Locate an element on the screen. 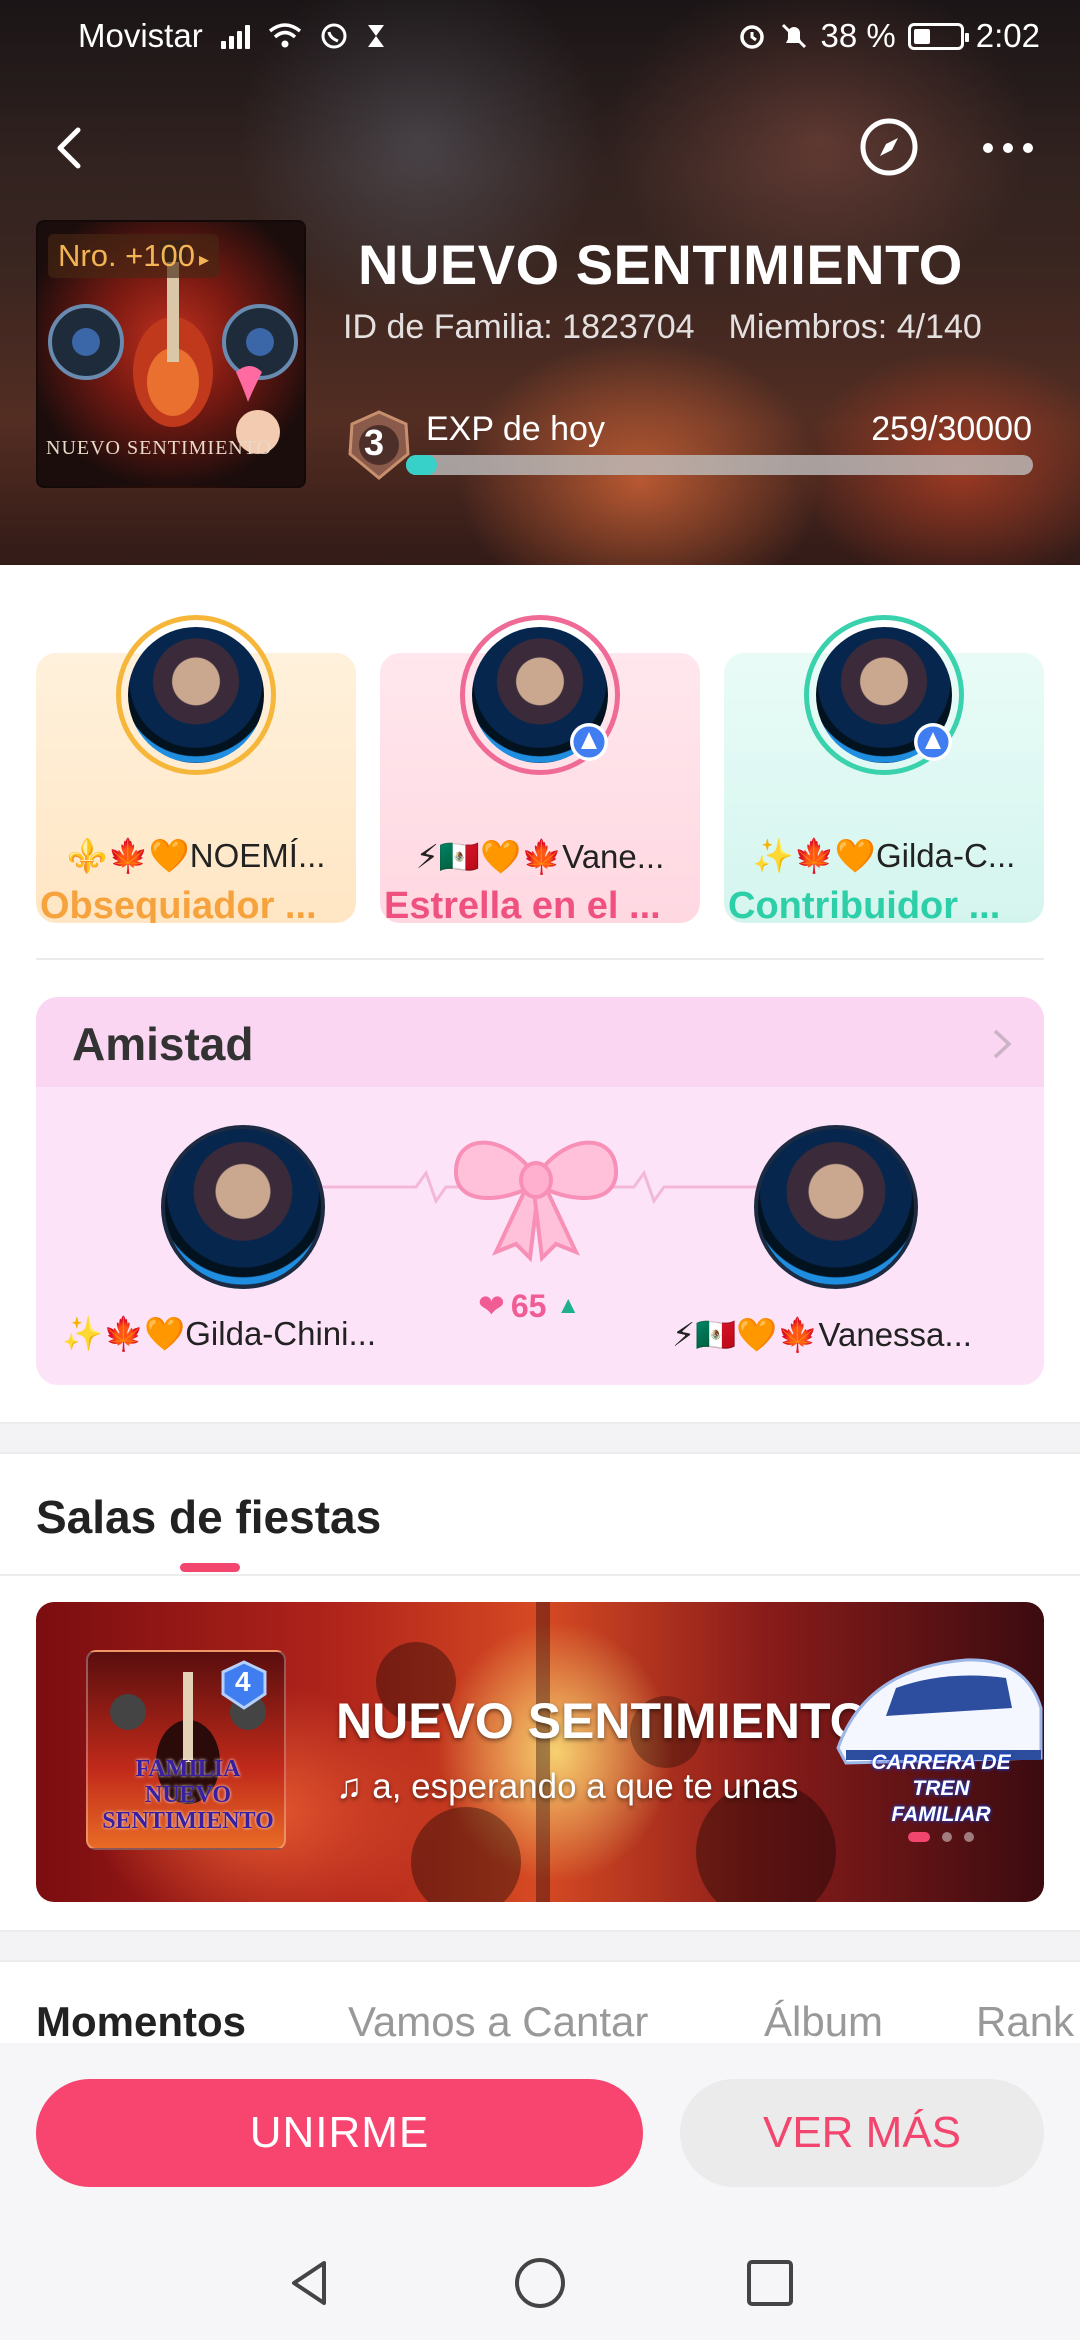 This screenshot has height=2340, width=1080. tab-vamos-a-cantar: Vamos a Cantar is located at coordinates (498, 2022).